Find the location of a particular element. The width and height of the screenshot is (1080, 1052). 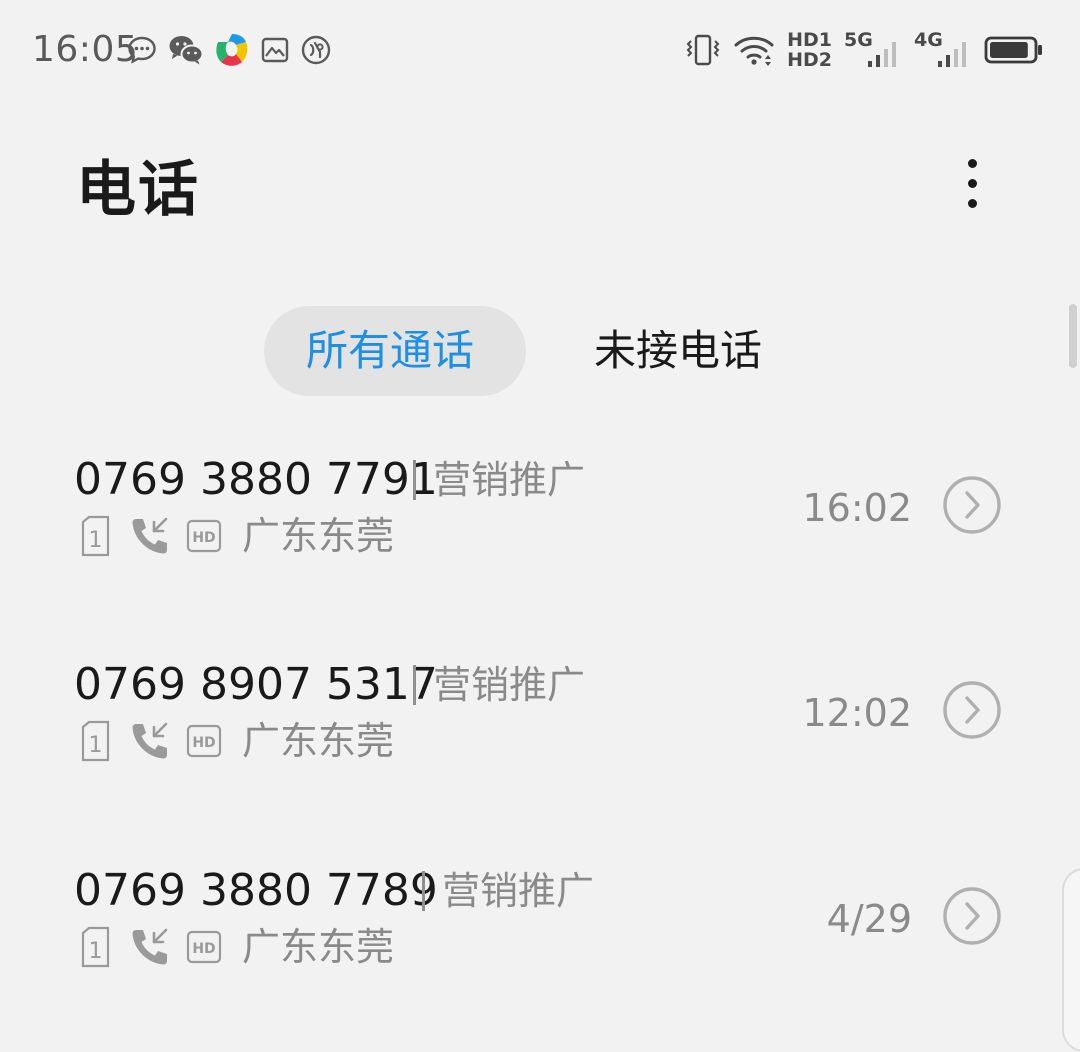

system-icons: HD1 HD2 5G 4G is located at coordinates (864, 50).